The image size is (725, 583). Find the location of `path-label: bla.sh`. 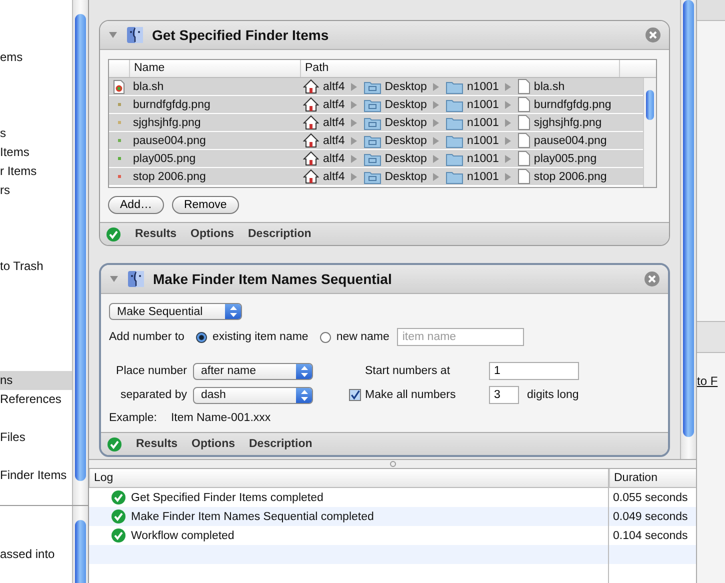

path-label: bla.sh is located at coordinates (549, 86).